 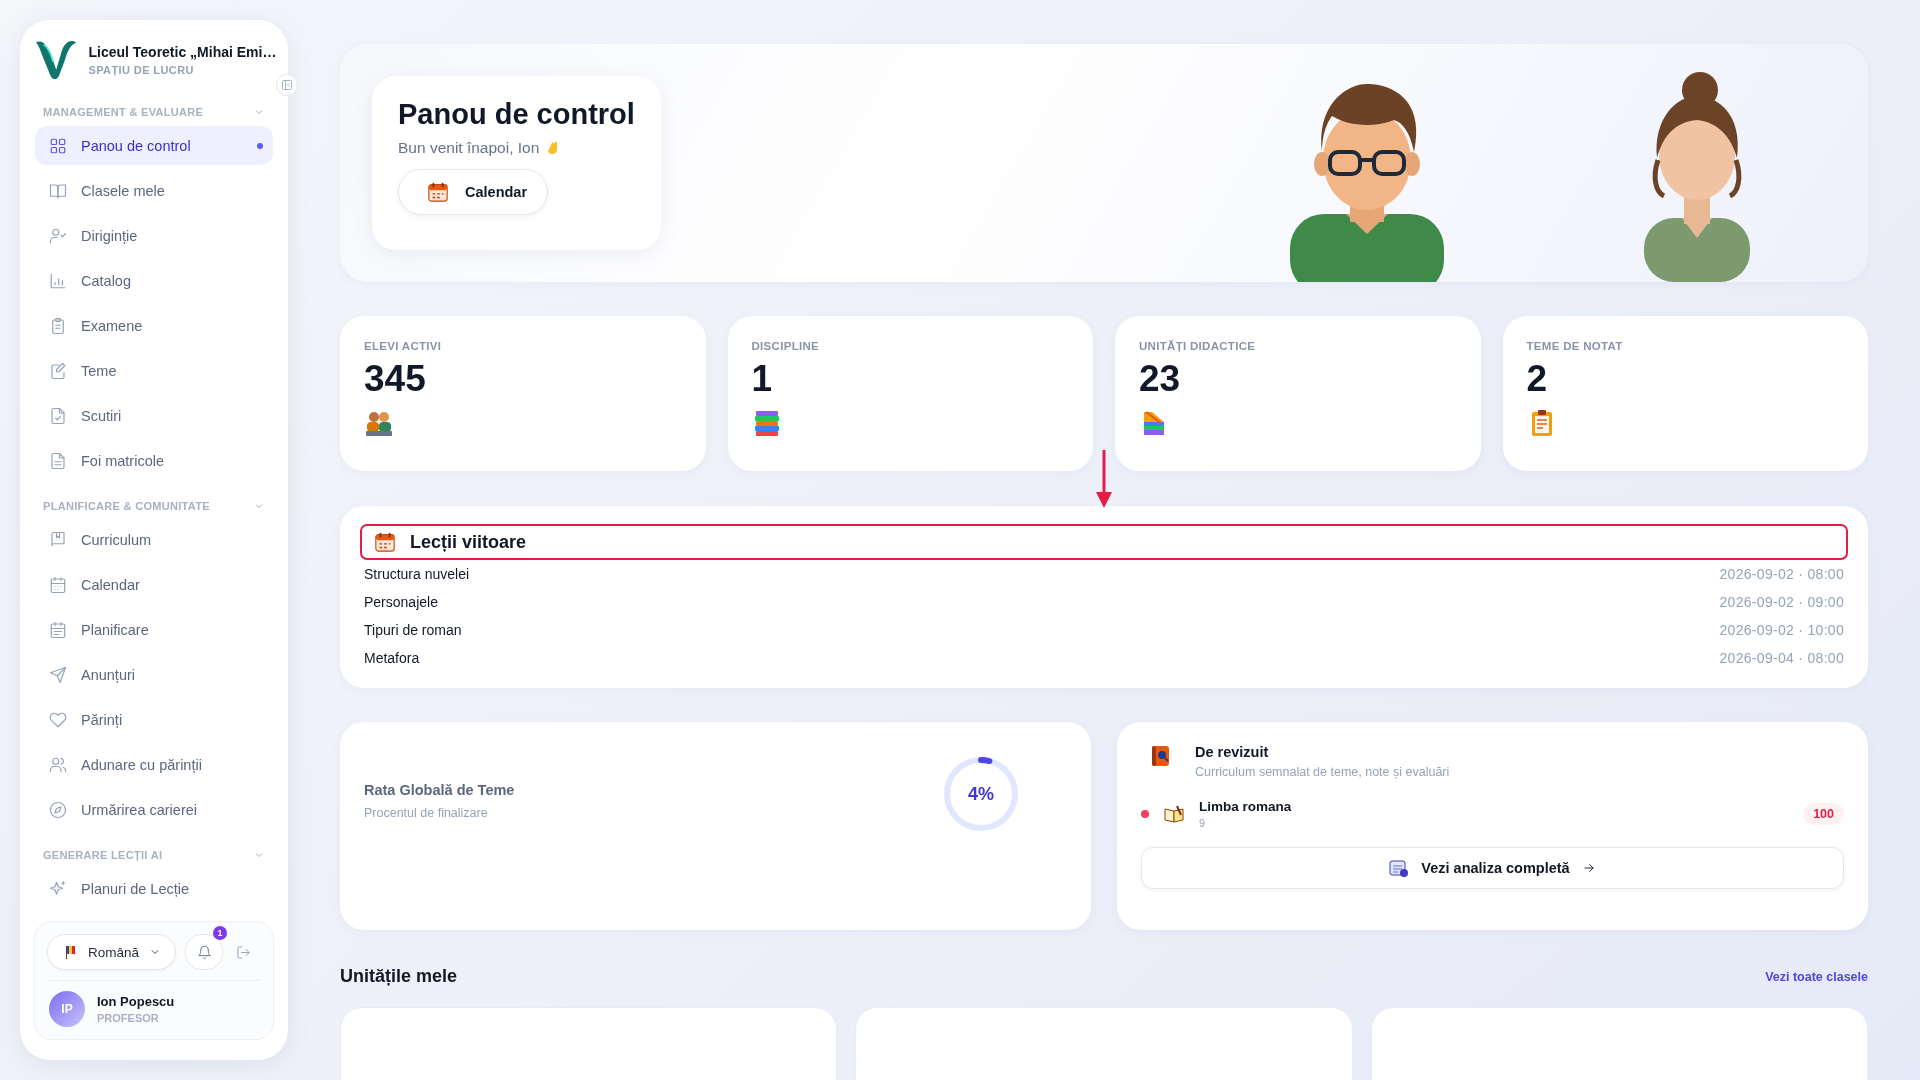 I want to click on lesson-name: Metafora, so click(x=392, y=658).